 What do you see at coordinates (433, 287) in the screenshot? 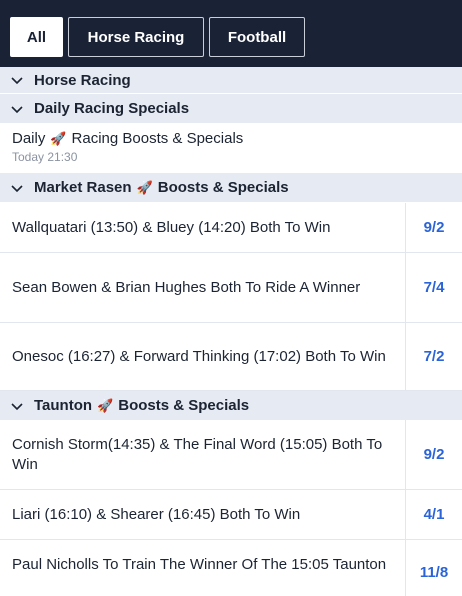
I see `odds-button: 7/4` at bounding box center [433, 287].